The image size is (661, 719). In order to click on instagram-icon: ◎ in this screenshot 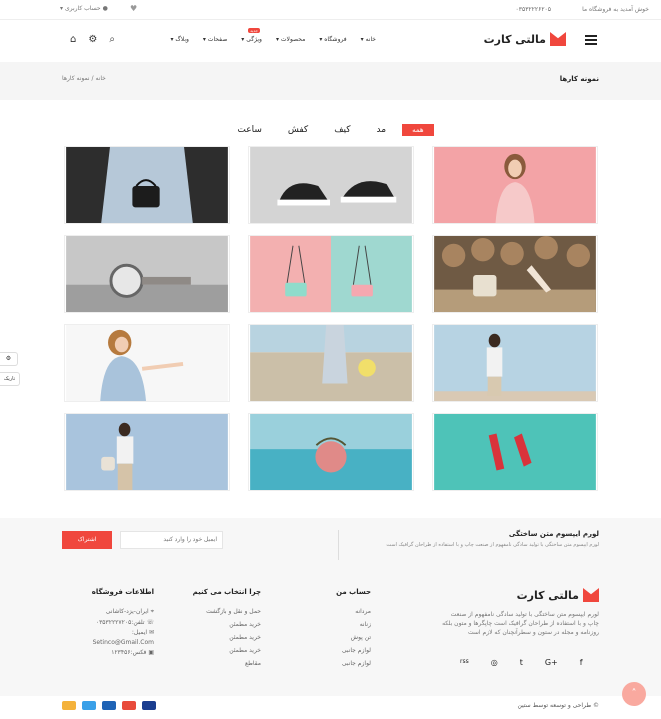, I will do `click(494, 662)`.